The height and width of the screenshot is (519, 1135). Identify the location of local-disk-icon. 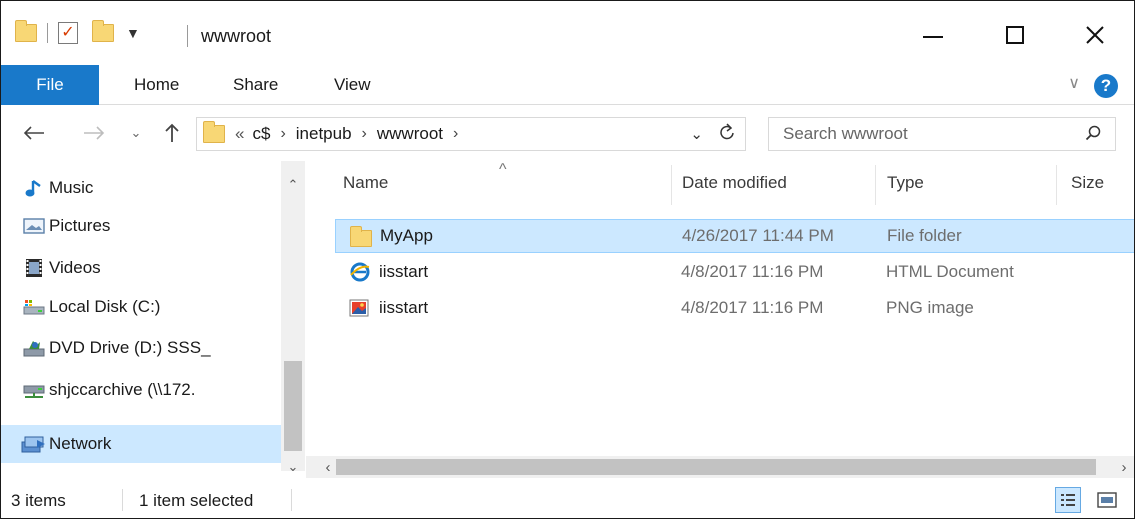
(34, 307).